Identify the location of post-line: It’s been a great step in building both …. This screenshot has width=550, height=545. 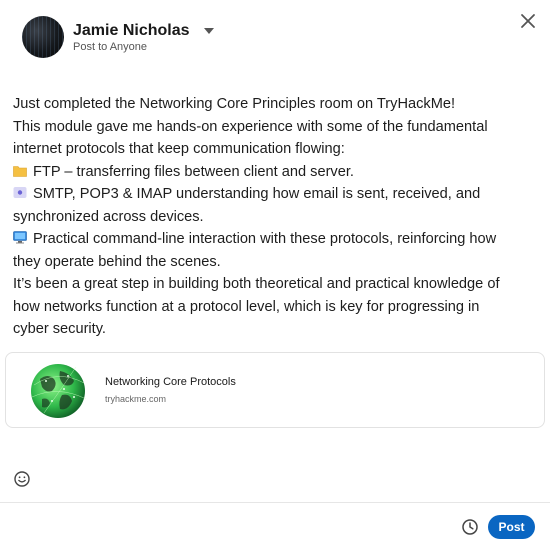
(256, 284).